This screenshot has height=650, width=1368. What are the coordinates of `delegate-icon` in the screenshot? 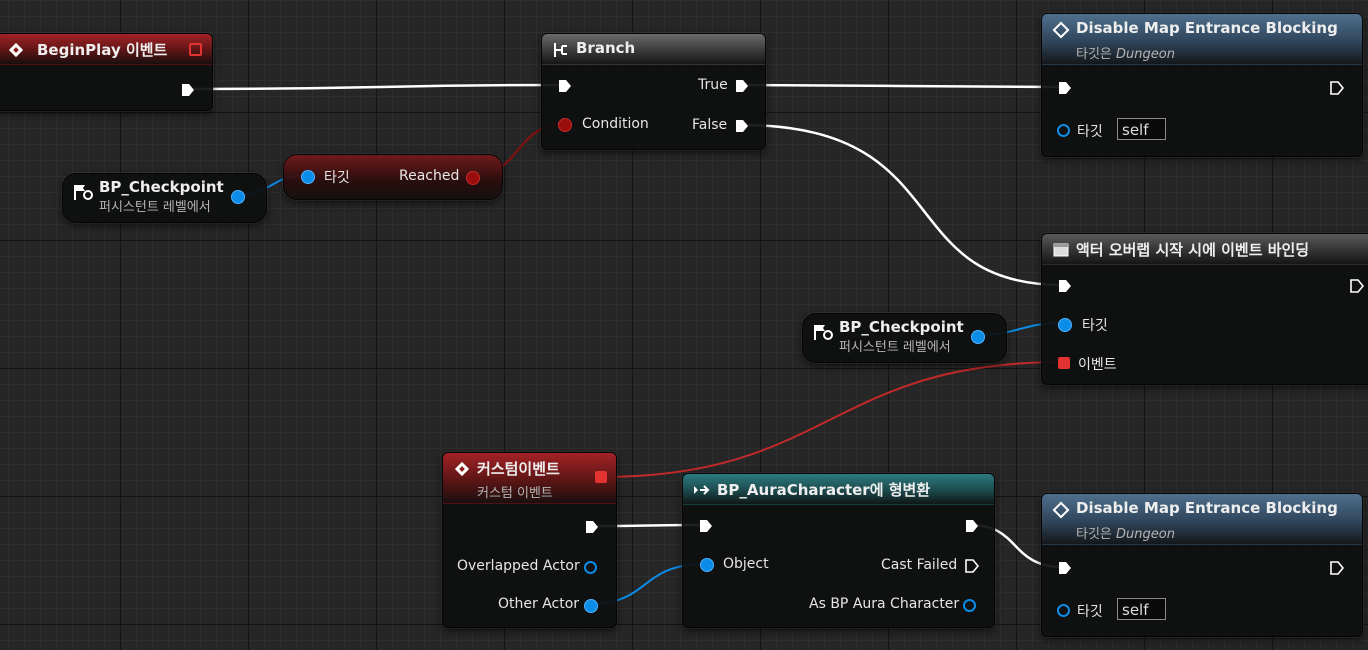 It's located at (1061, 250).